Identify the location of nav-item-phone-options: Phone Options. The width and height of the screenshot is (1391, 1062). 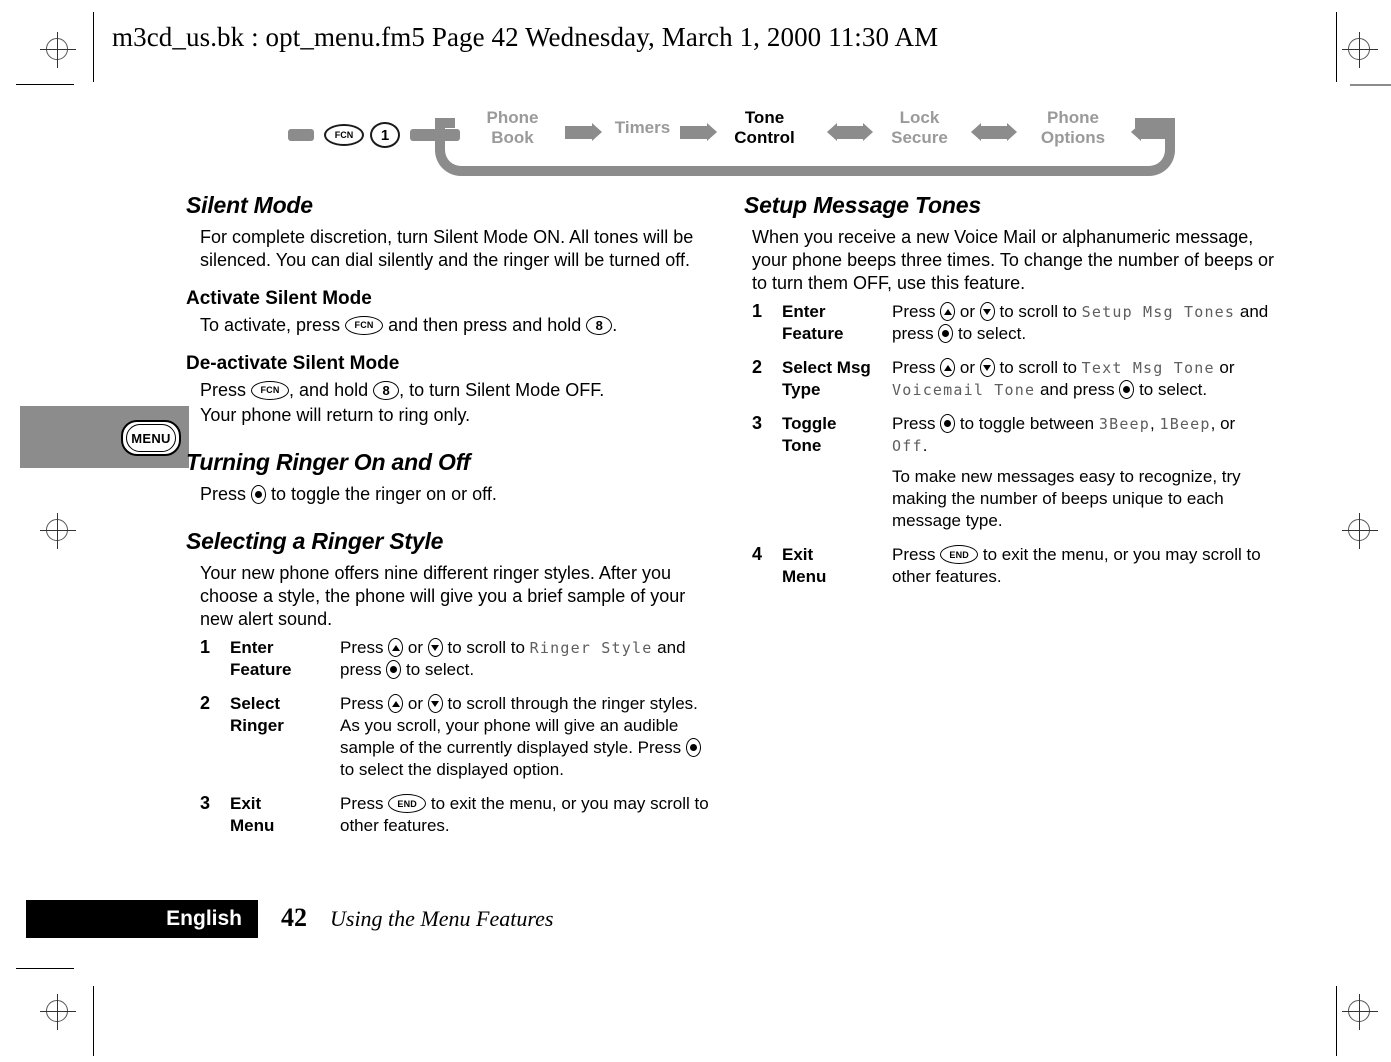
(1073, 128).